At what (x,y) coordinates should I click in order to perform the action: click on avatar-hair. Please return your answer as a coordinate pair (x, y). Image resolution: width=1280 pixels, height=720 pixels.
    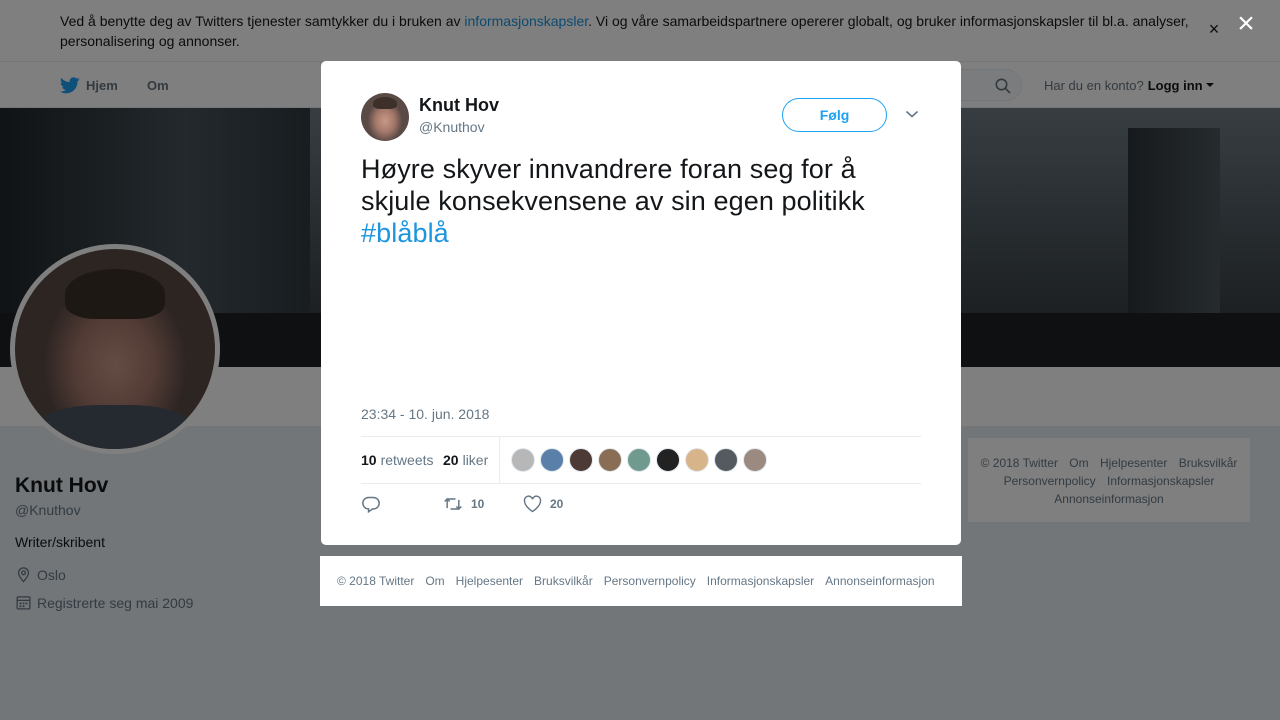
    Looking at the image, I should click on (385, 103).